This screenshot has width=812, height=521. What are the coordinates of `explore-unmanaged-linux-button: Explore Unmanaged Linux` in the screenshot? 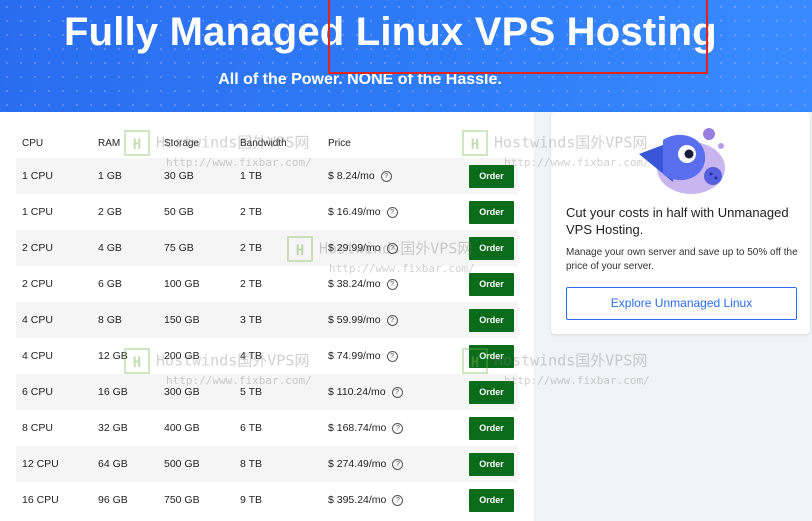 It's located at (681, 303).